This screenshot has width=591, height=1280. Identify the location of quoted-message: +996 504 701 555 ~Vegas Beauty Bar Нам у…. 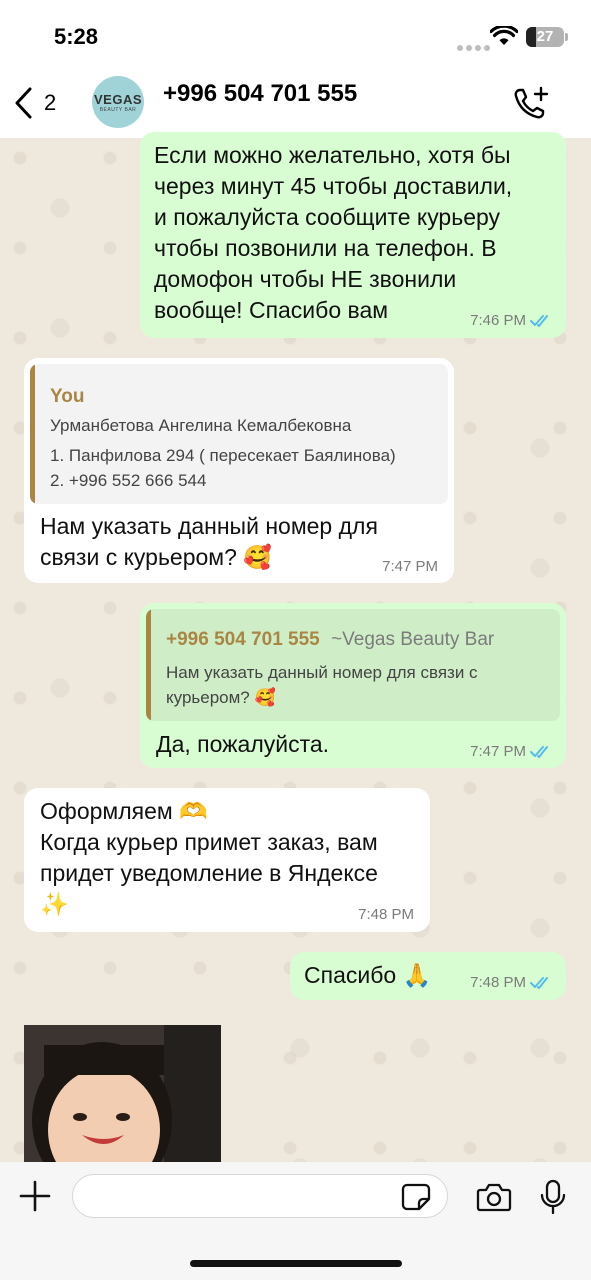
(353, 665).